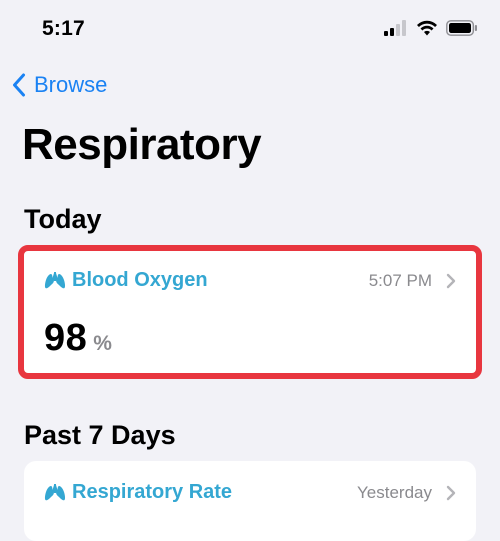 The height and width of the screenshot is (541, 500). Describe the element at coordinates (100, 435) in the screenshot. I see `section-title-past-7-days: Past 7 Days` at that location.